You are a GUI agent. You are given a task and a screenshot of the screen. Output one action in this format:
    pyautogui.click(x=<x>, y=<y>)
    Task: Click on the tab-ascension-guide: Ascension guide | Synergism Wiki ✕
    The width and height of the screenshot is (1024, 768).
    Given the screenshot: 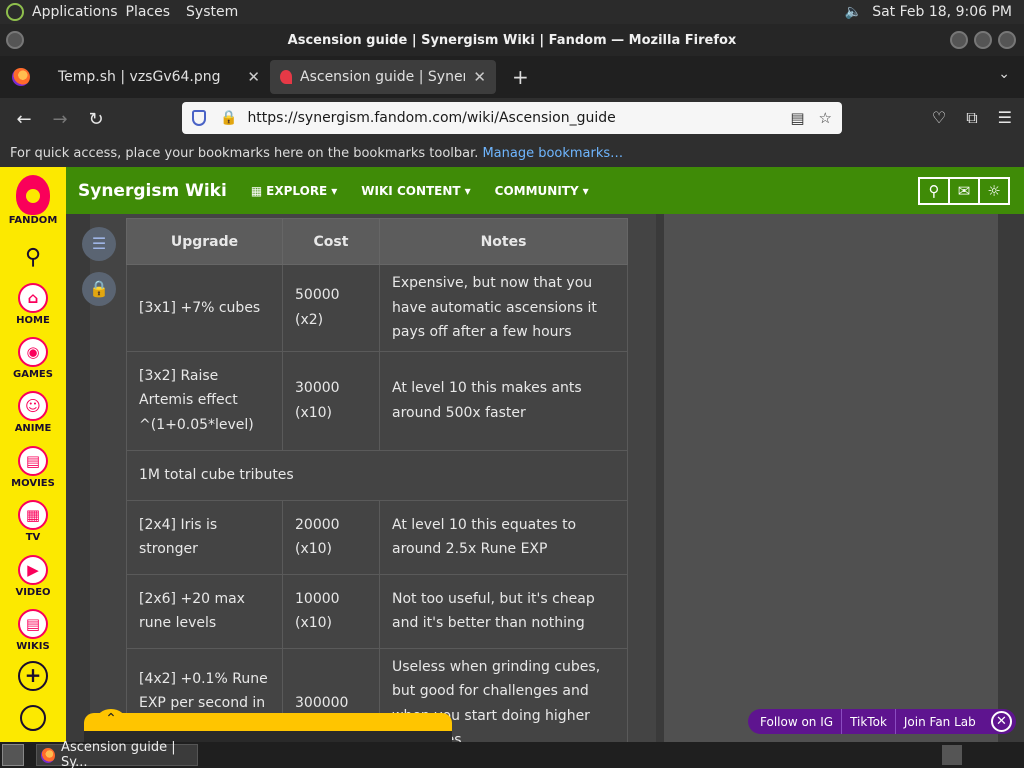 What is the action you would take?
    pyautogui.click(x=383, y=77)
    